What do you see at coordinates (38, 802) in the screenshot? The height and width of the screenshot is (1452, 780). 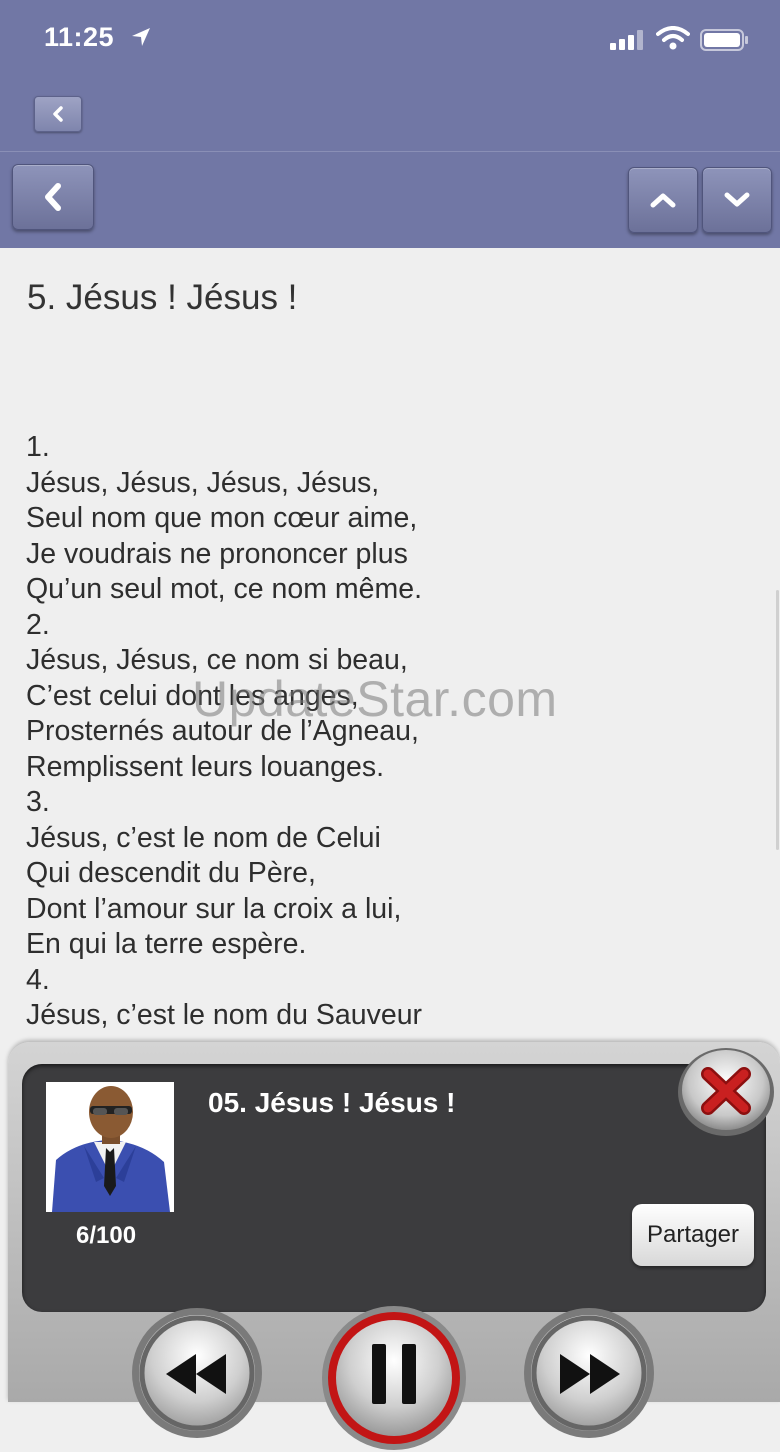 I see `lyric-line: 3.` at bounding box center [38, 802].